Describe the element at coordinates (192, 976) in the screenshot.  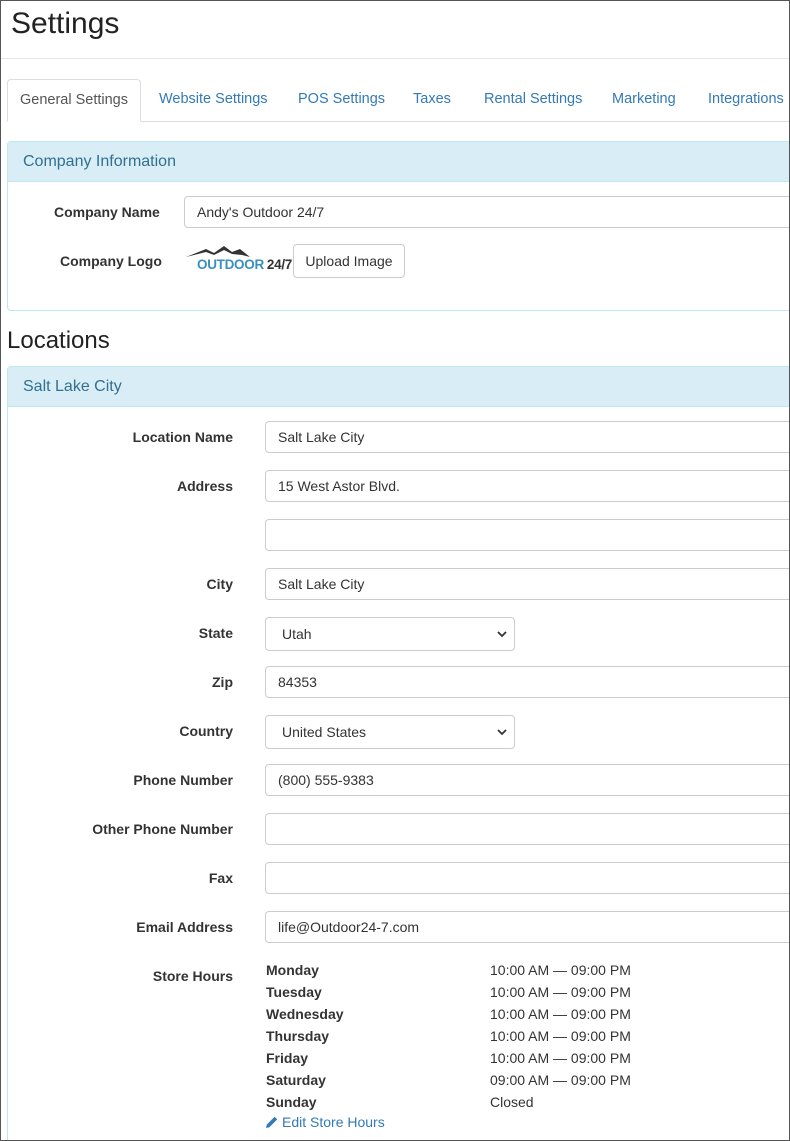
I see `store-hours-label: Store Hours` at that location.